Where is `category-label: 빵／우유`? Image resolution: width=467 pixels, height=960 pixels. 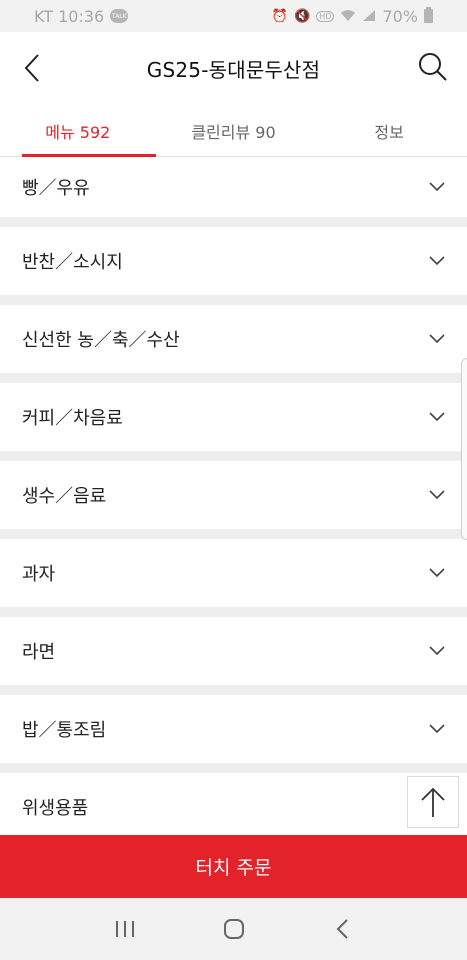 category-label: 빵／우유 is located at coordinates (56, 188).